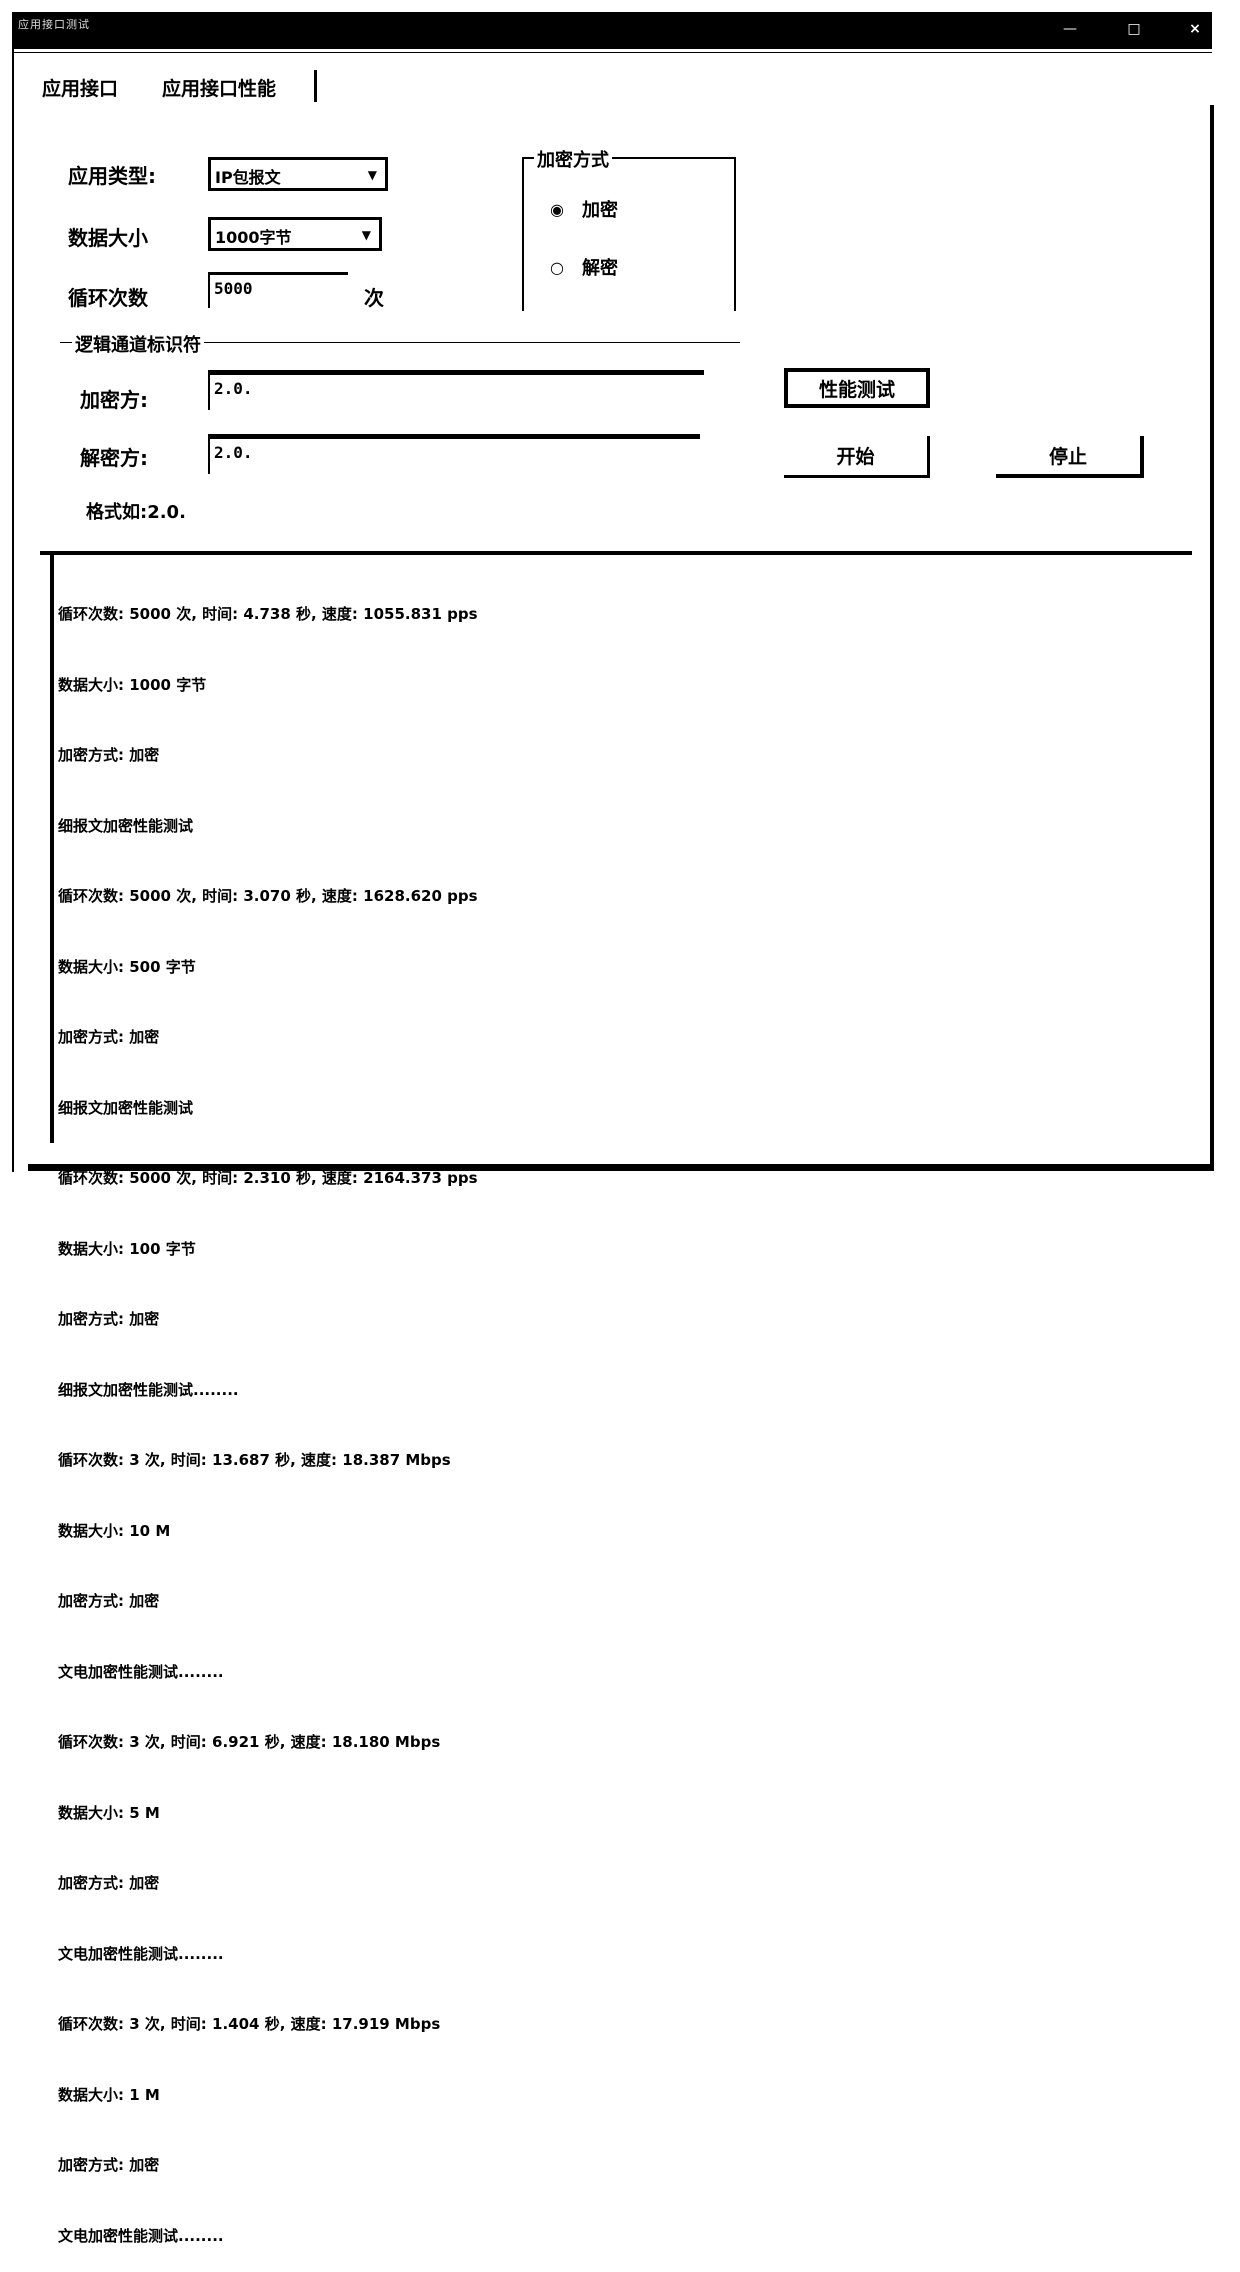  I want to click on log-border-left, so click(52, 848).